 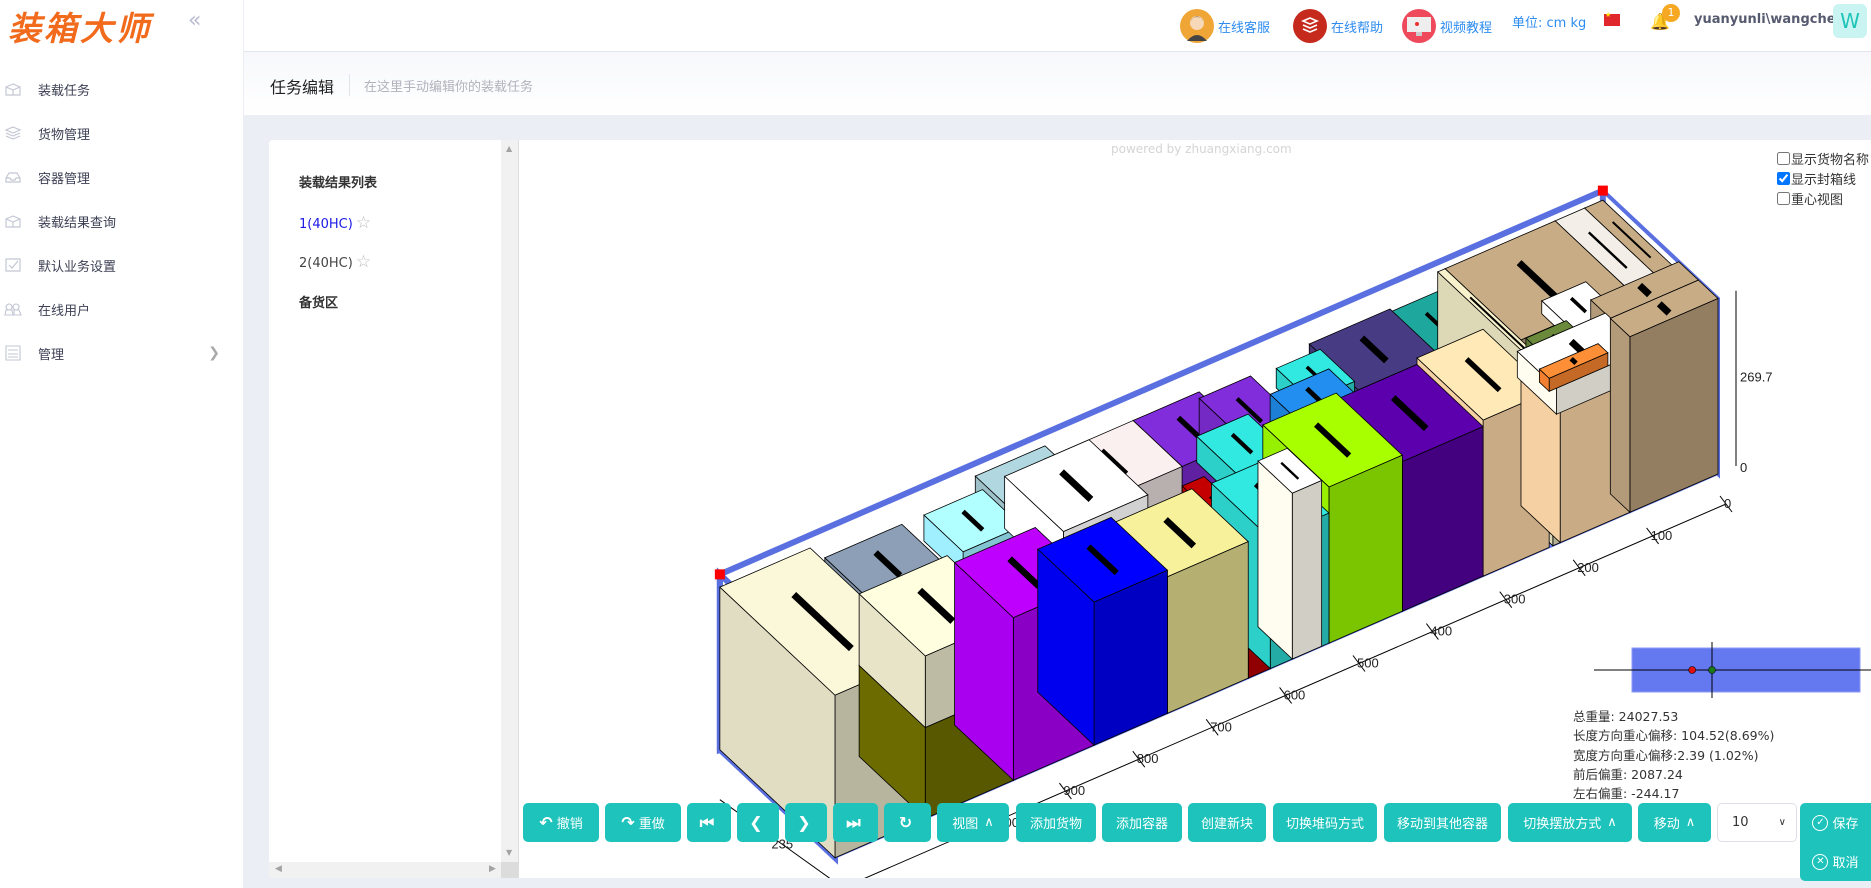 I want to click on result-item-label: 1(40HC), so click(x=326, y=224).